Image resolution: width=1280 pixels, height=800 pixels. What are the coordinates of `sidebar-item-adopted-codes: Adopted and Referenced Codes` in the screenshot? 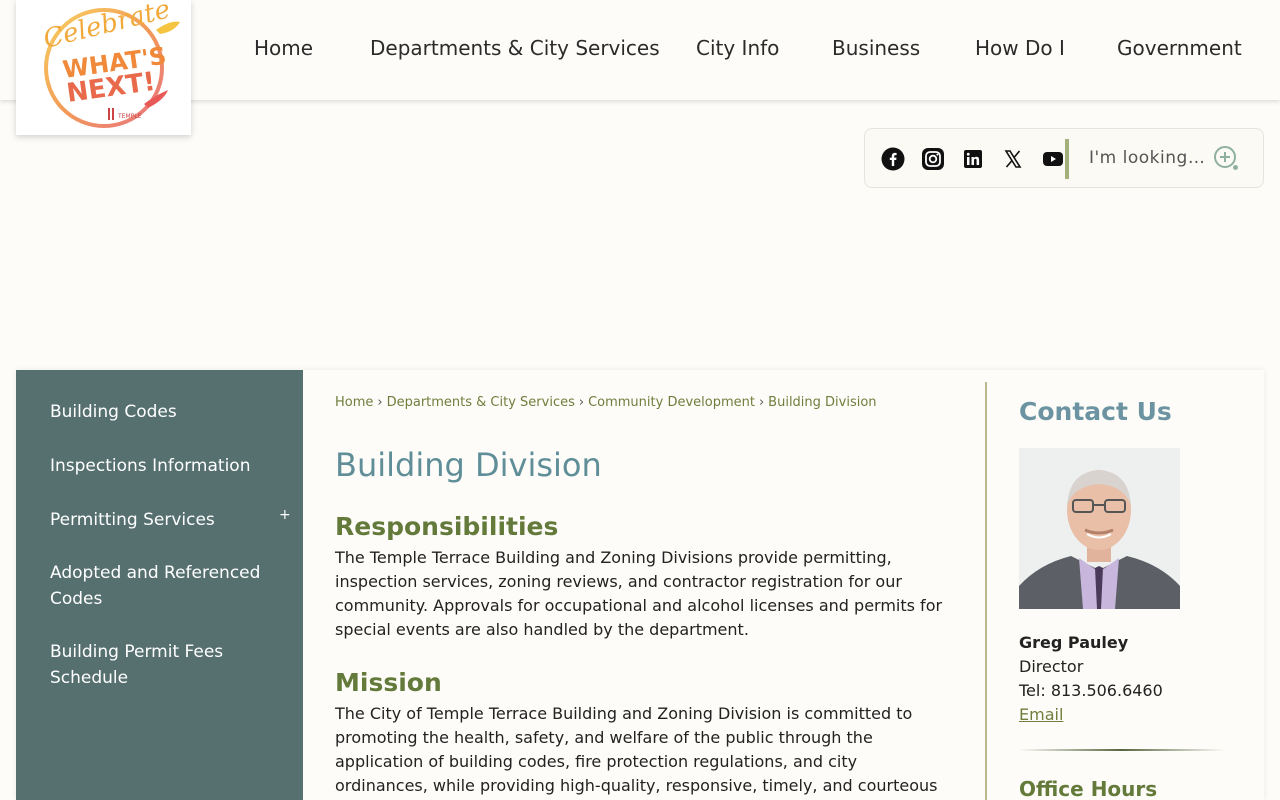 It's located at (160, 586).